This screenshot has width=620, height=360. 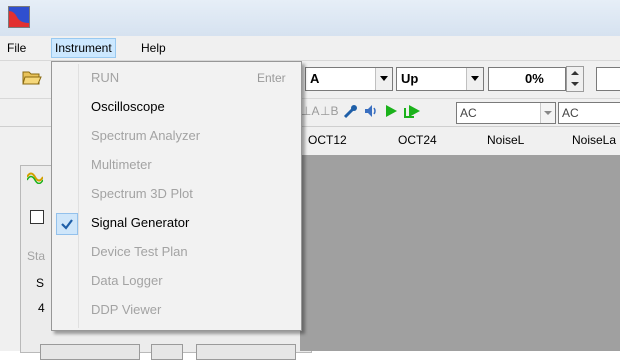 I want to click on menu-bar: File Instrument Help, so click(x=310, y=48).